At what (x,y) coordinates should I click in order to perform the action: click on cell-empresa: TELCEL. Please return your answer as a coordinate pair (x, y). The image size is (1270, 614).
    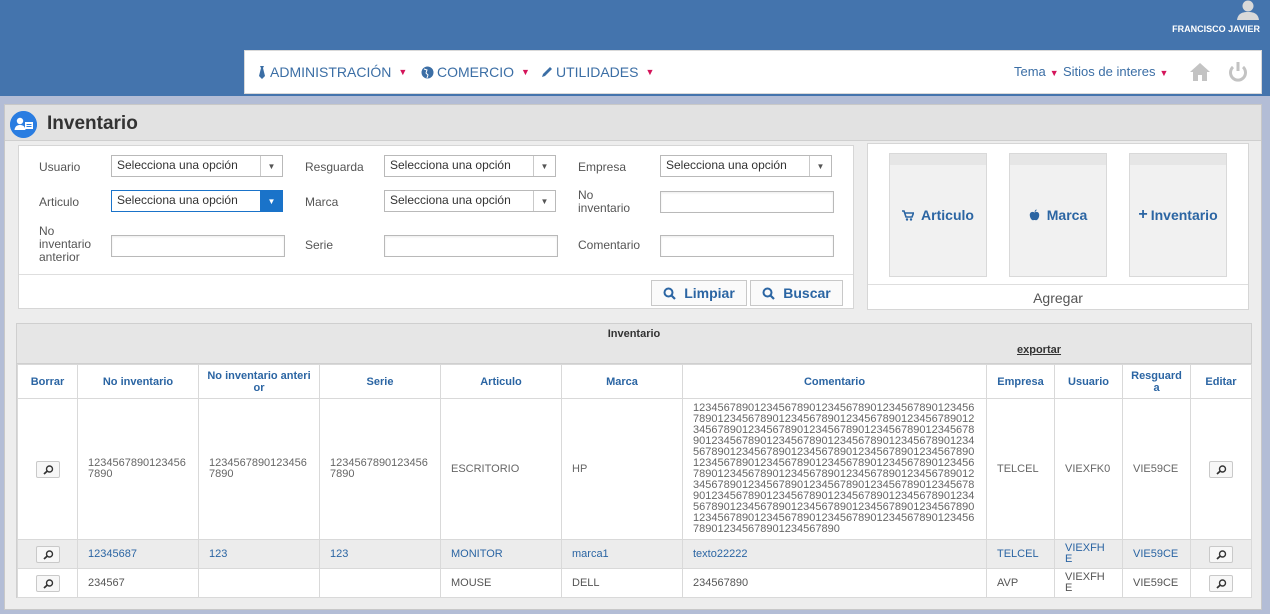
    Looking at the image, I should click on (1020, 554).